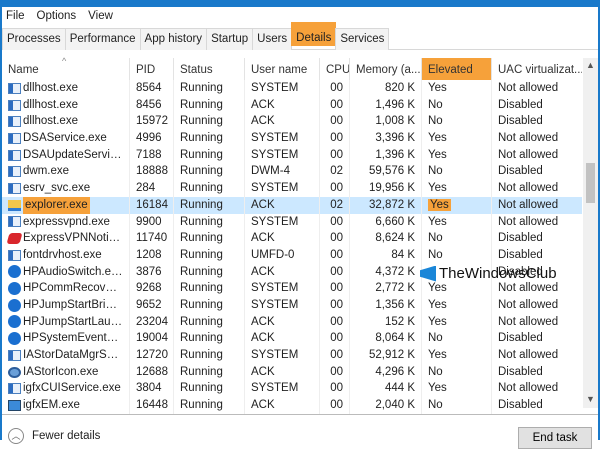  I want to click on cell-memory: 152 K, so click(386, 322).